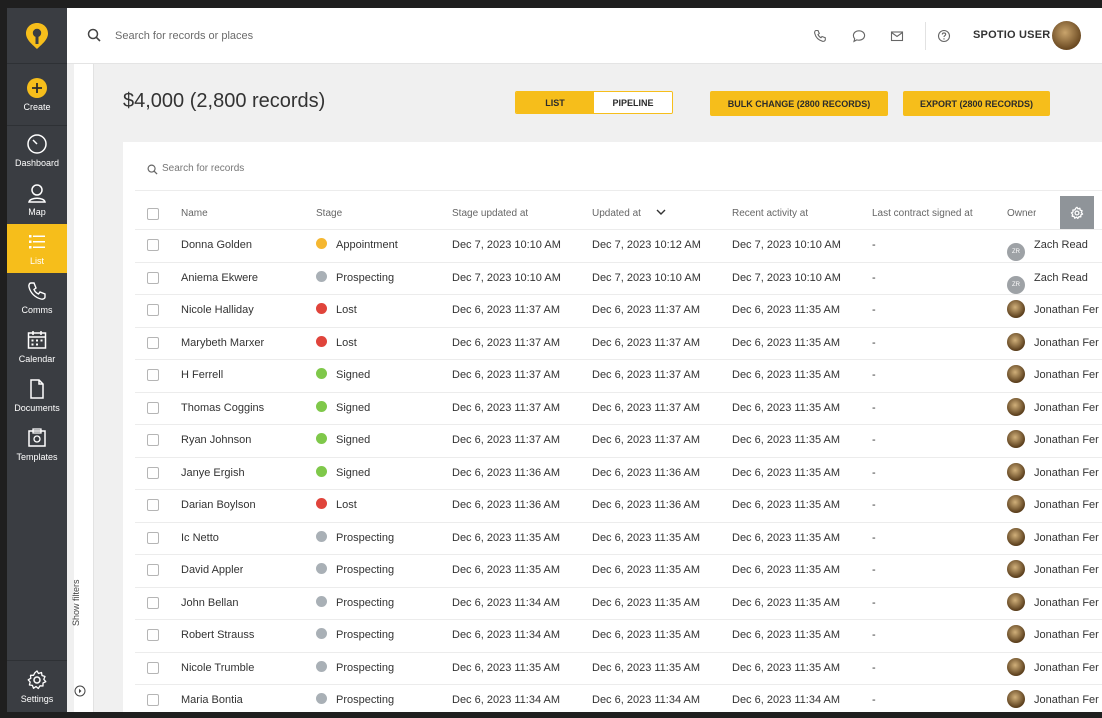  What do you see at coordinates (897, 36) in the screenshot?
I see `mail-icon` at bounding box center [897, 36].